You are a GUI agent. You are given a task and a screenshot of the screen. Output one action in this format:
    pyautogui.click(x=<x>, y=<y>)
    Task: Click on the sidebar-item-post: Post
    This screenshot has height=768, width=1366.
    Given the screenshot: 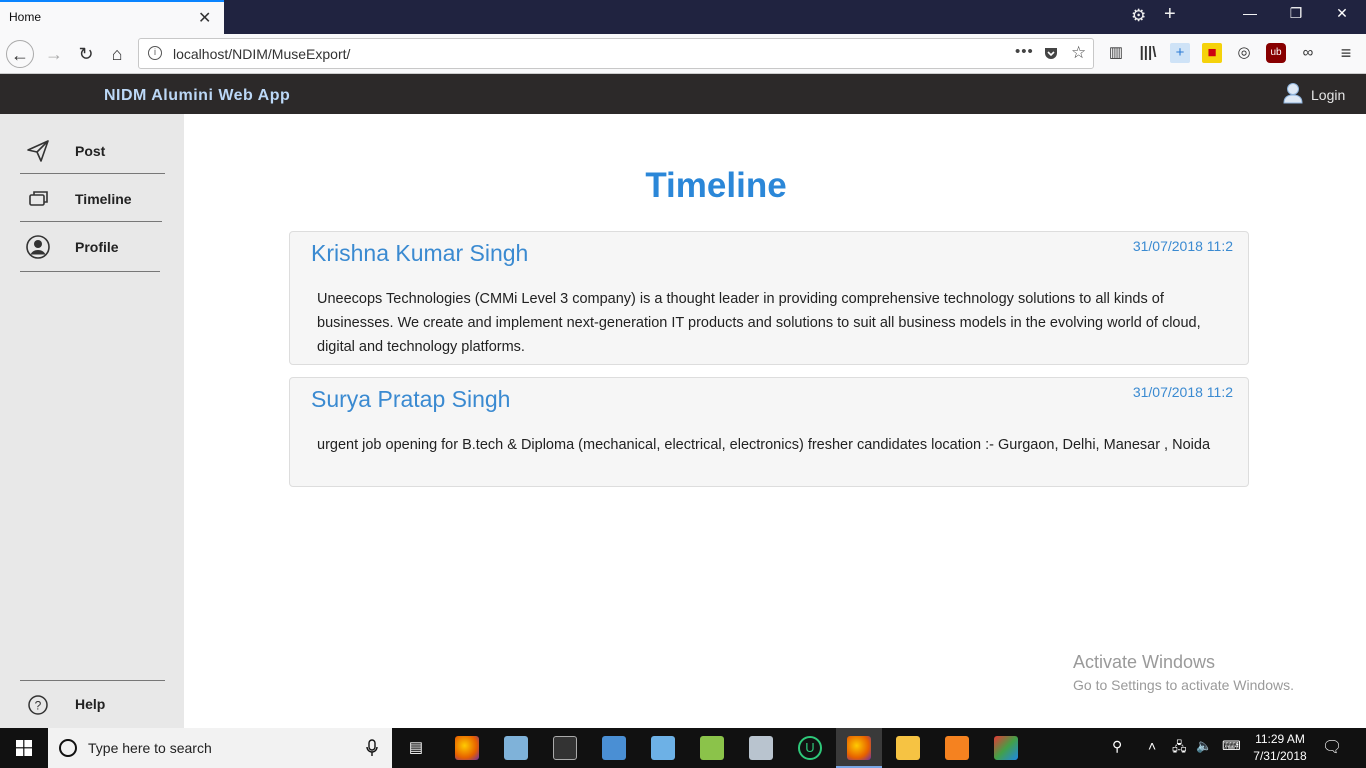 What is the action you would take?
    pyautogui.click(x=92, y=151)
    